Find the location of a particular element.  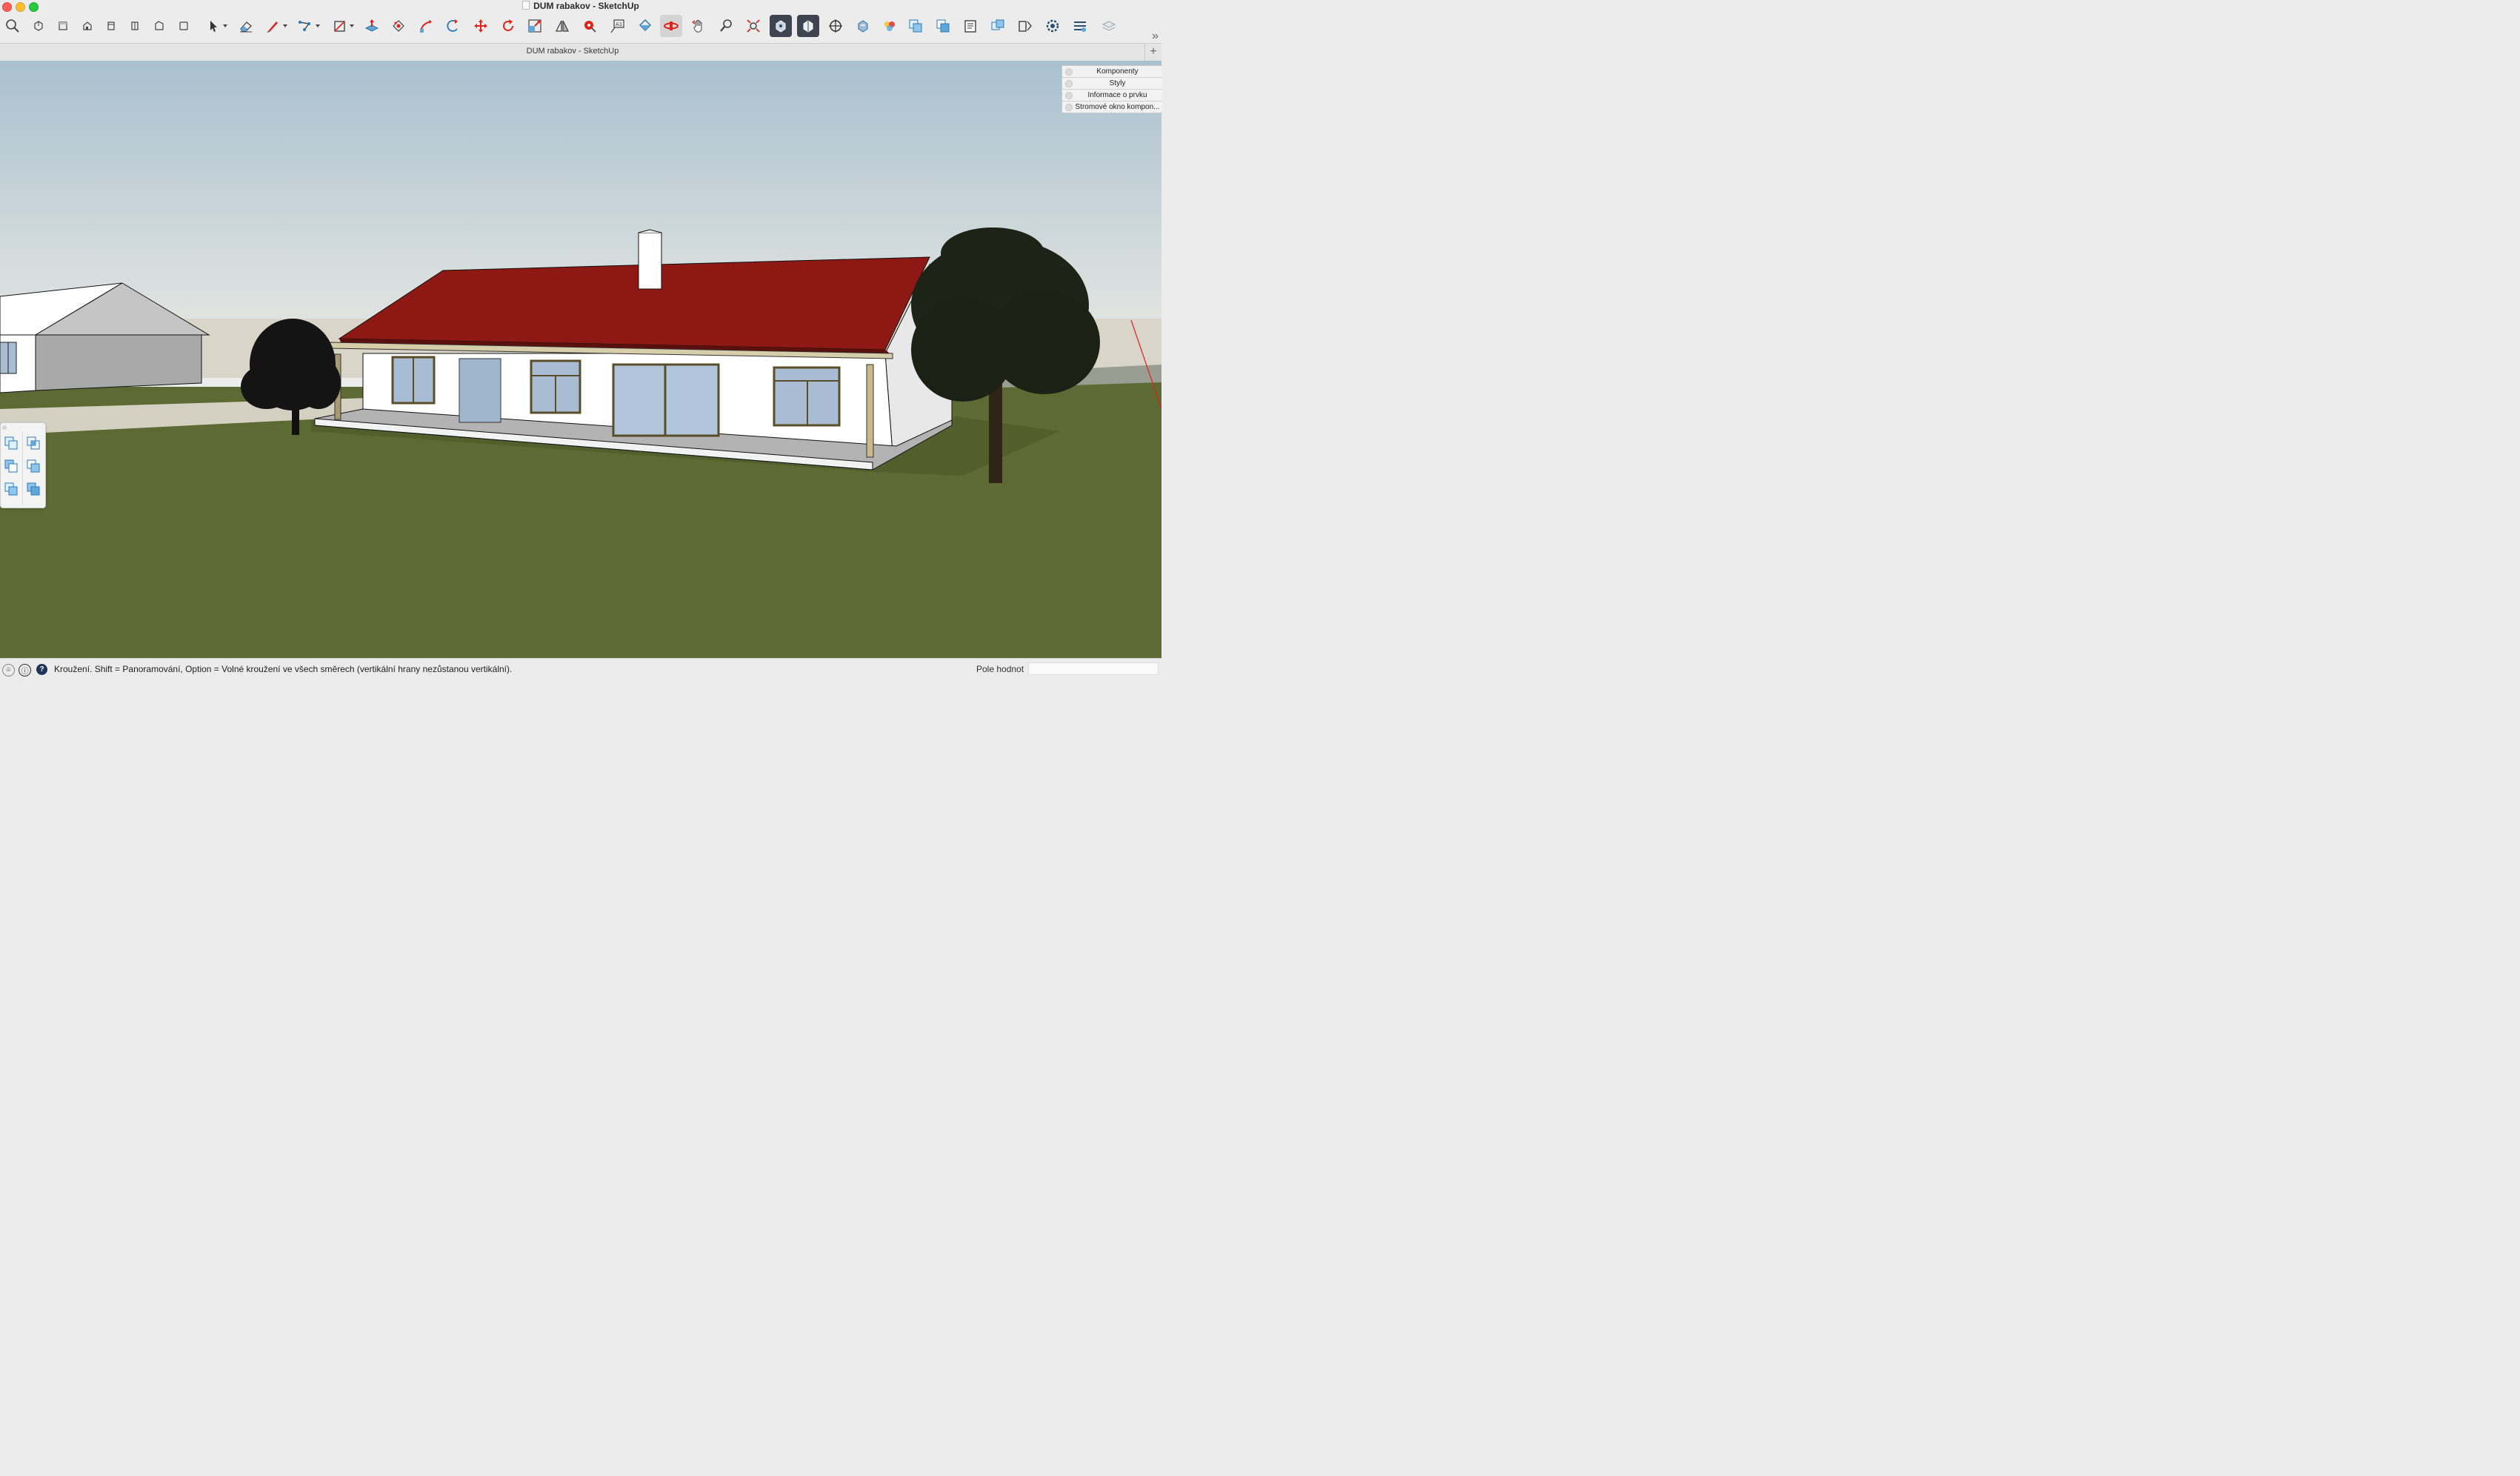

palette-close-button is located at coordinates (4, 428).